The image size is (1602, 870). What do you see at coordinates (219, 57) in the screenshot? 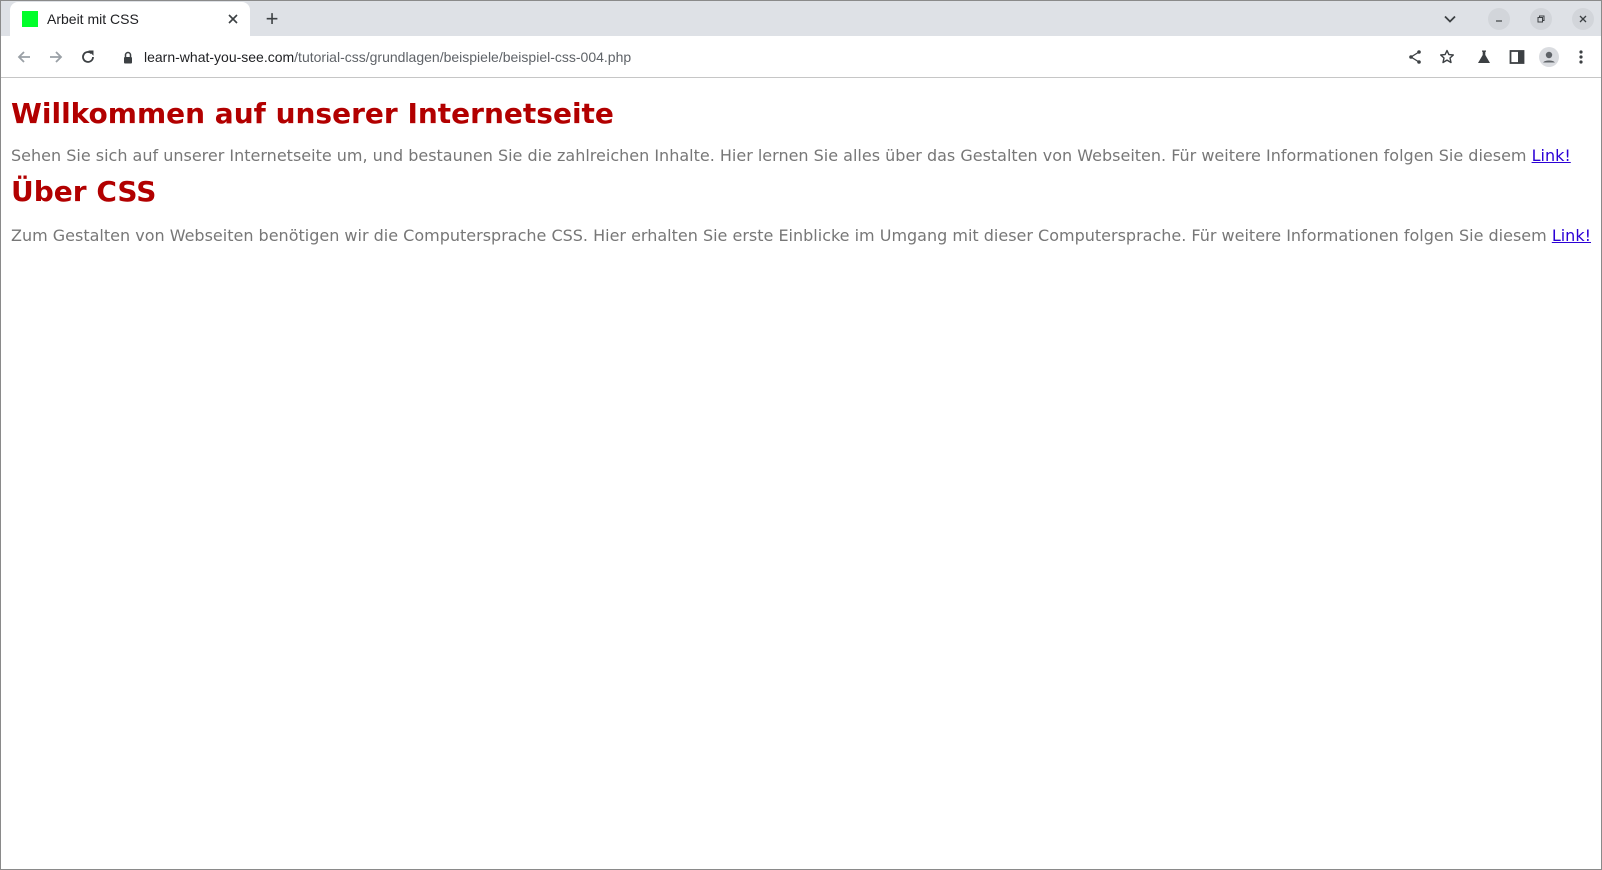
I see `url-host: learn-what-you-see.com` at bounding box center [219, 57].